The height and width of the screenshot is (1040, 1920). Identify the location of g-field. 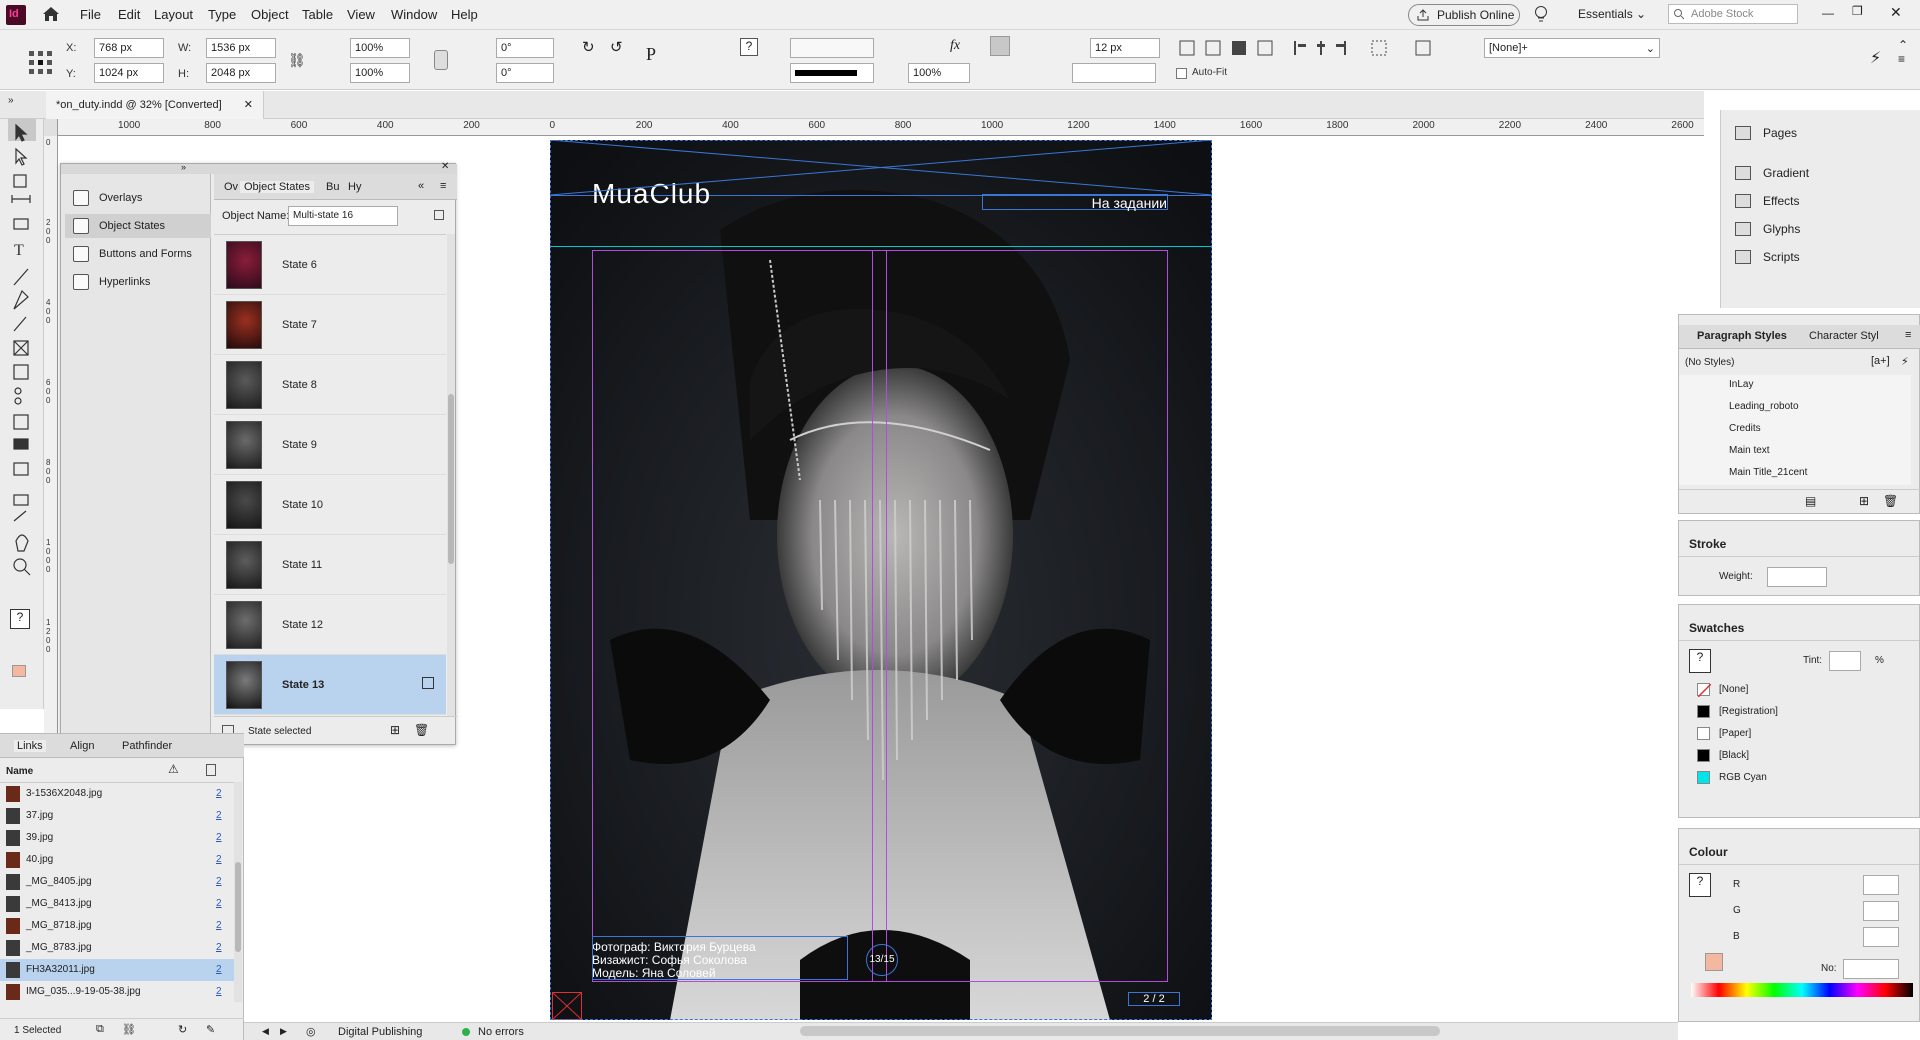
(1881, 911).